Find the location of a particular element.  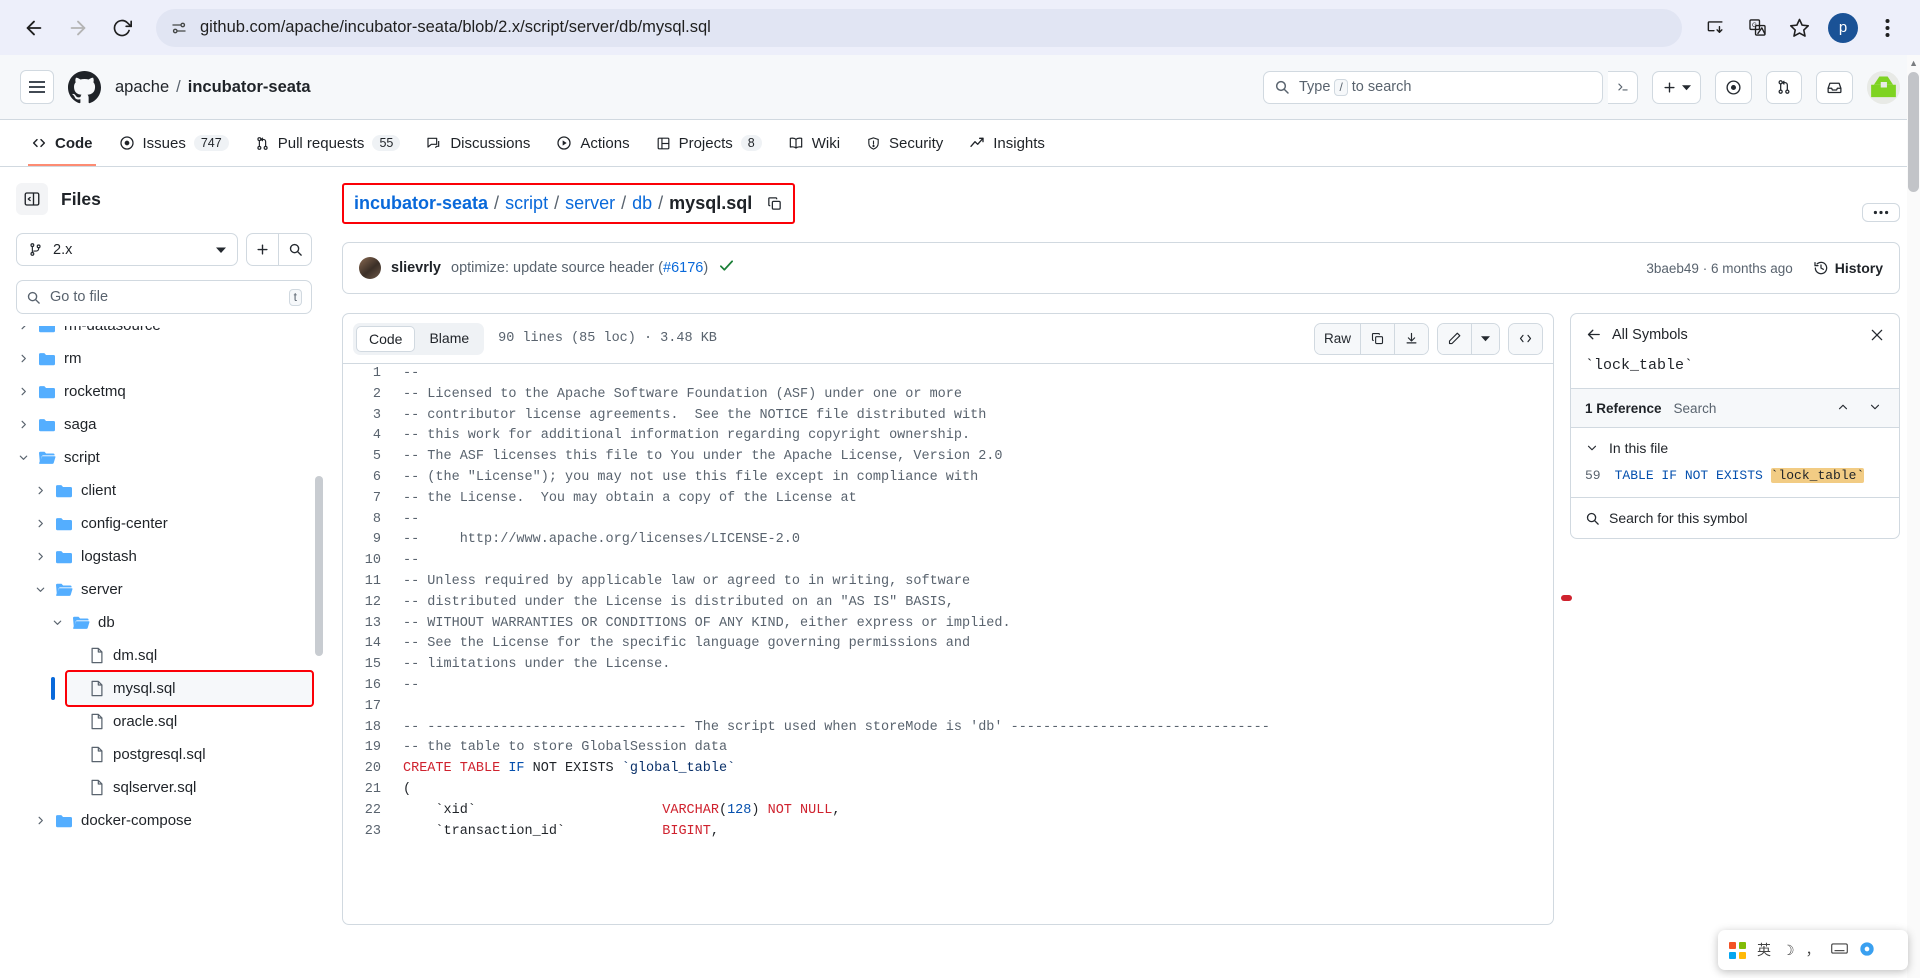

line-number: 19 is located at coordinates (370, 748).